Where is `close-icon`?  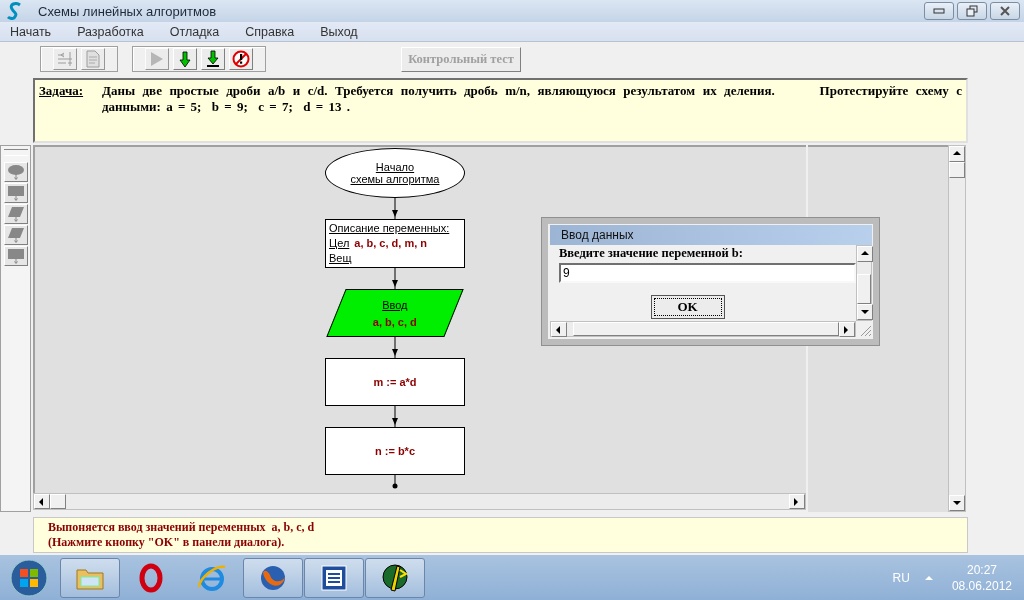
close-icon is located at coordinates (1005, 11).